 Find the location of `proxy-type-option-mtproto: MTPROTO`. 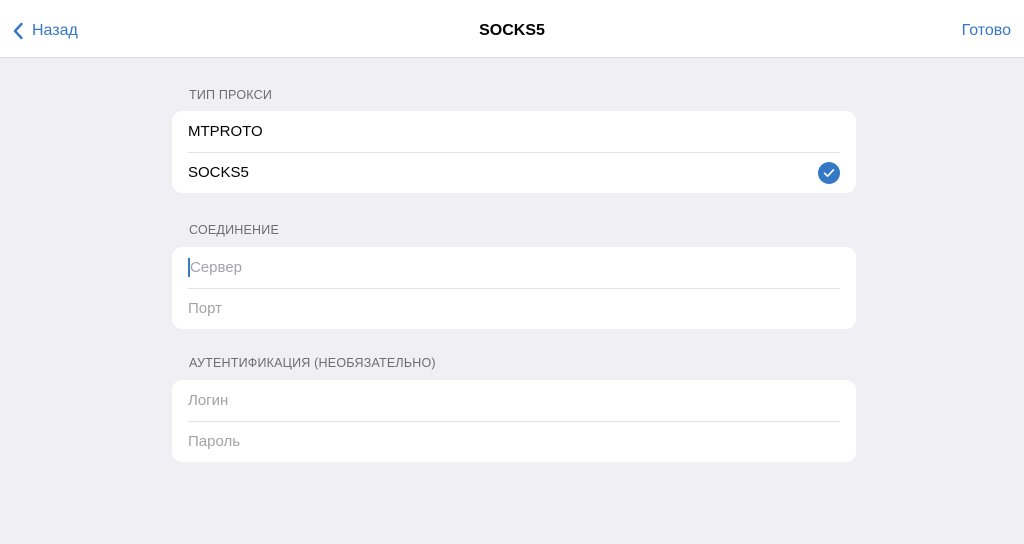

proxy-type-option-mtproto: MTPROTO is located at coordinates (514, 131).